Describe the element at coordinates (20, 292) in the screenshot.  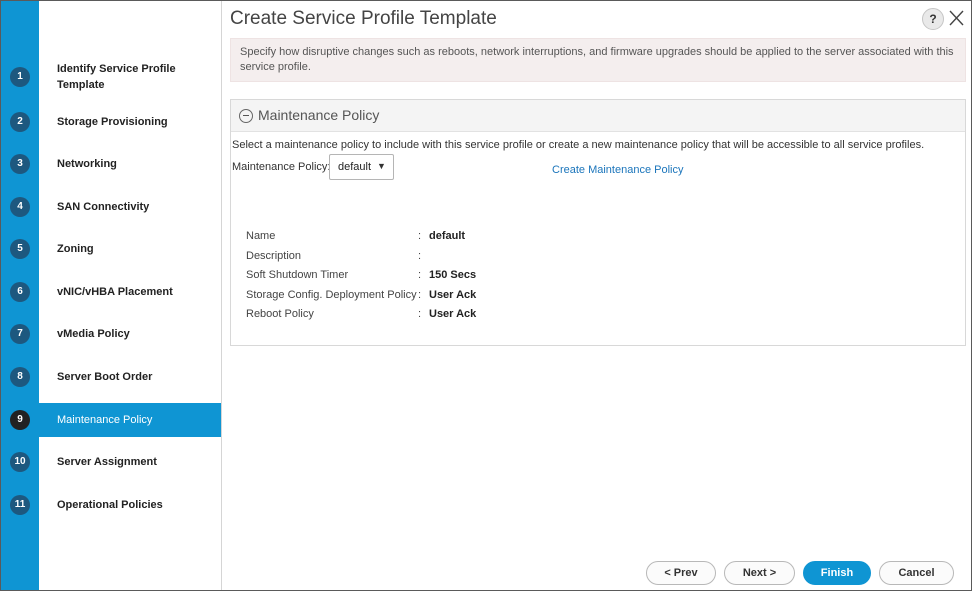
I see `step-number: 6` at that location.